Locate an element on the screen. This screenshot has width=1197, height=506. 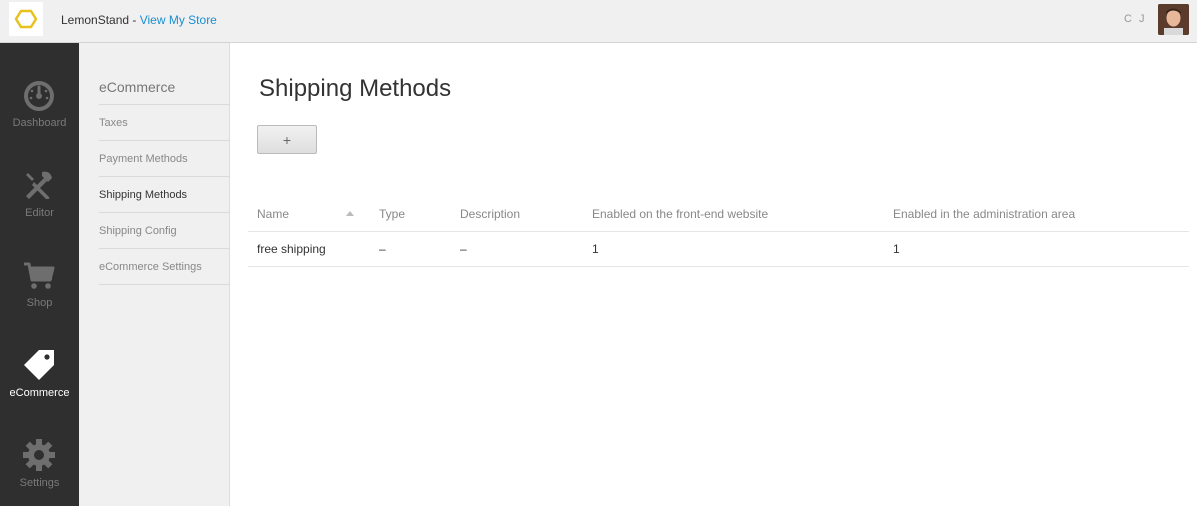
store-line: LemonStand - View My Store is located at coordinates (139, 20).